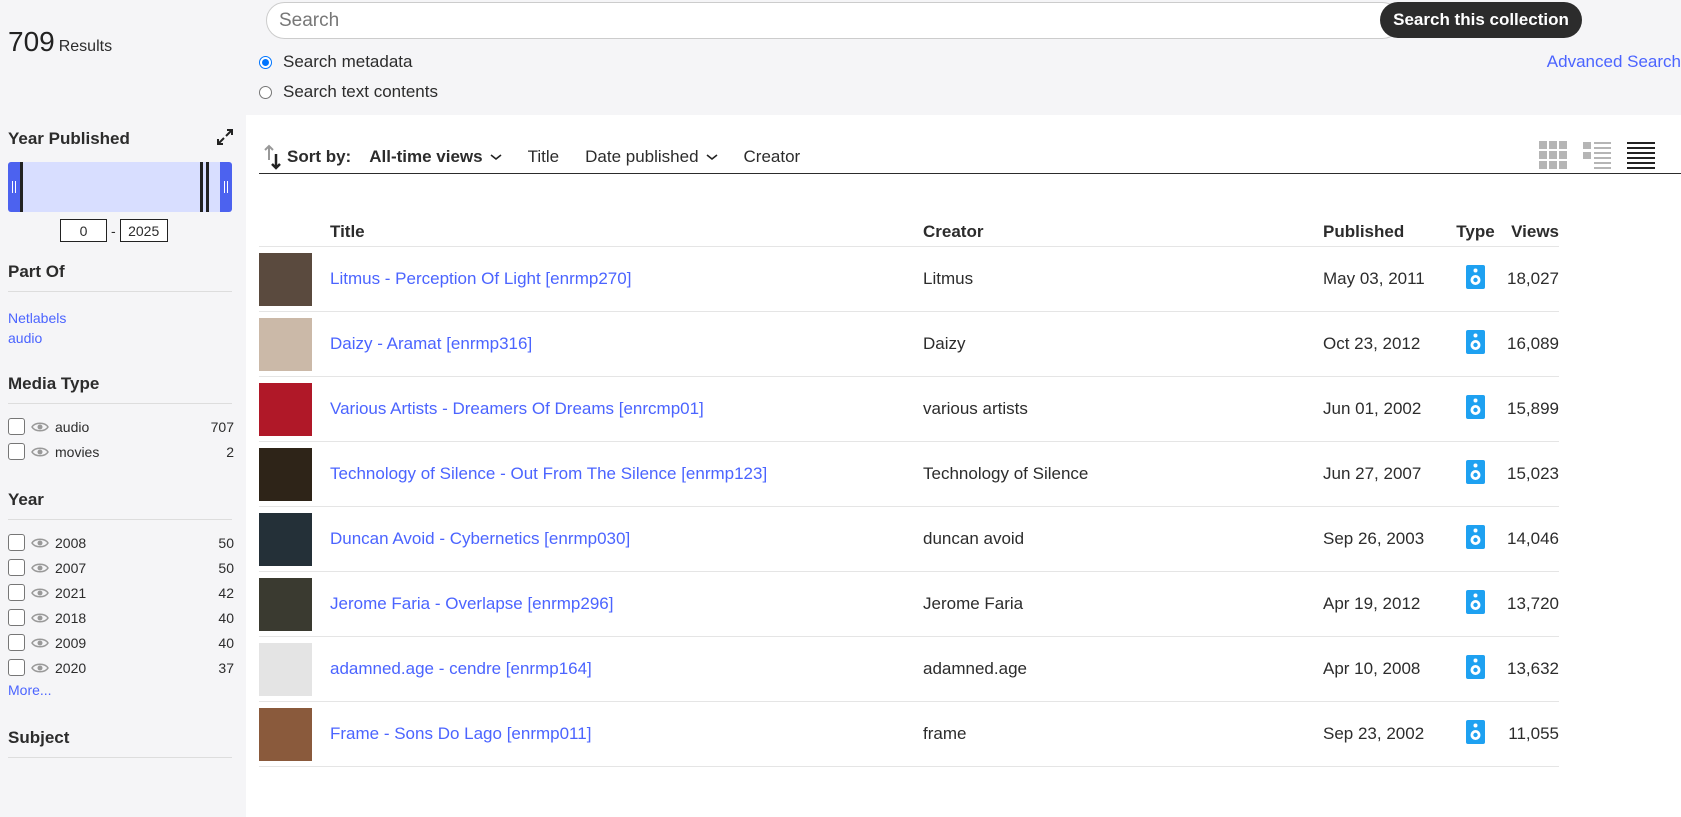 This screenshot has height=817, width=1681. I want to click on year-range-slider, so click(120, 187).